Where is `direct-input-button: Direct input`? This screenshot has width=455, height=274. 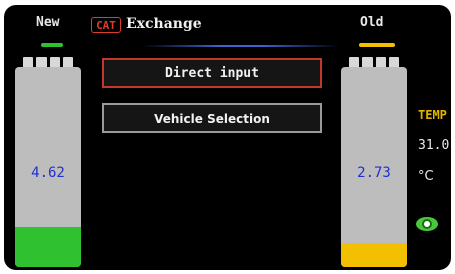
direct-input-button: Direct input is located at coordinates (212, 73).